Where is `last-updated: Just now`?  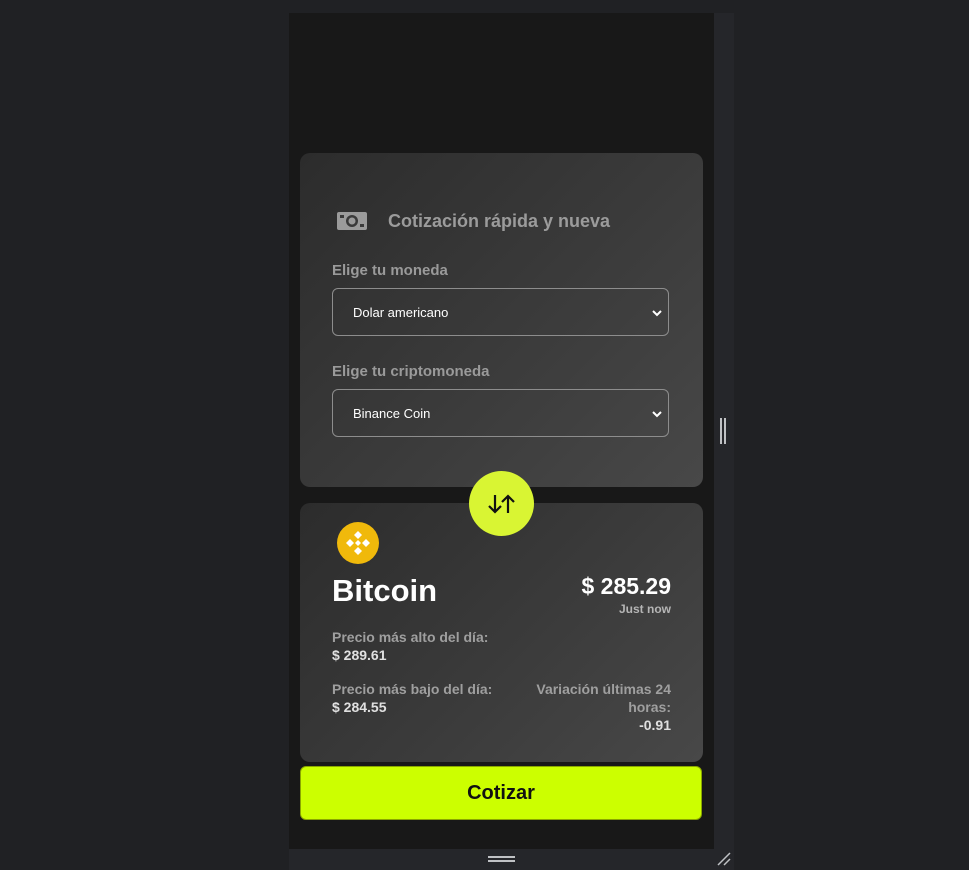 last-updated: Just now is located at coordinates (644, 609).